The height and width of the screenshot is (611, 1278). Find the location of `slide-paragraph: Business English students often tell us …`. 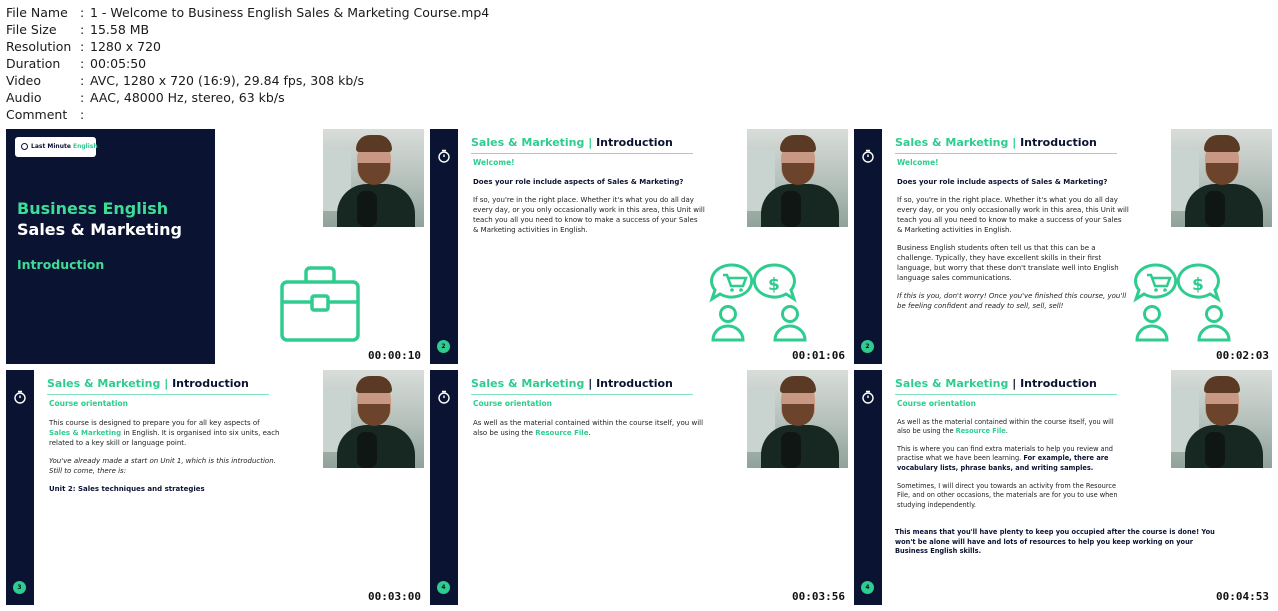

slide-paragraph: Business English students often tell us … is located at coordinates (1008, 263).